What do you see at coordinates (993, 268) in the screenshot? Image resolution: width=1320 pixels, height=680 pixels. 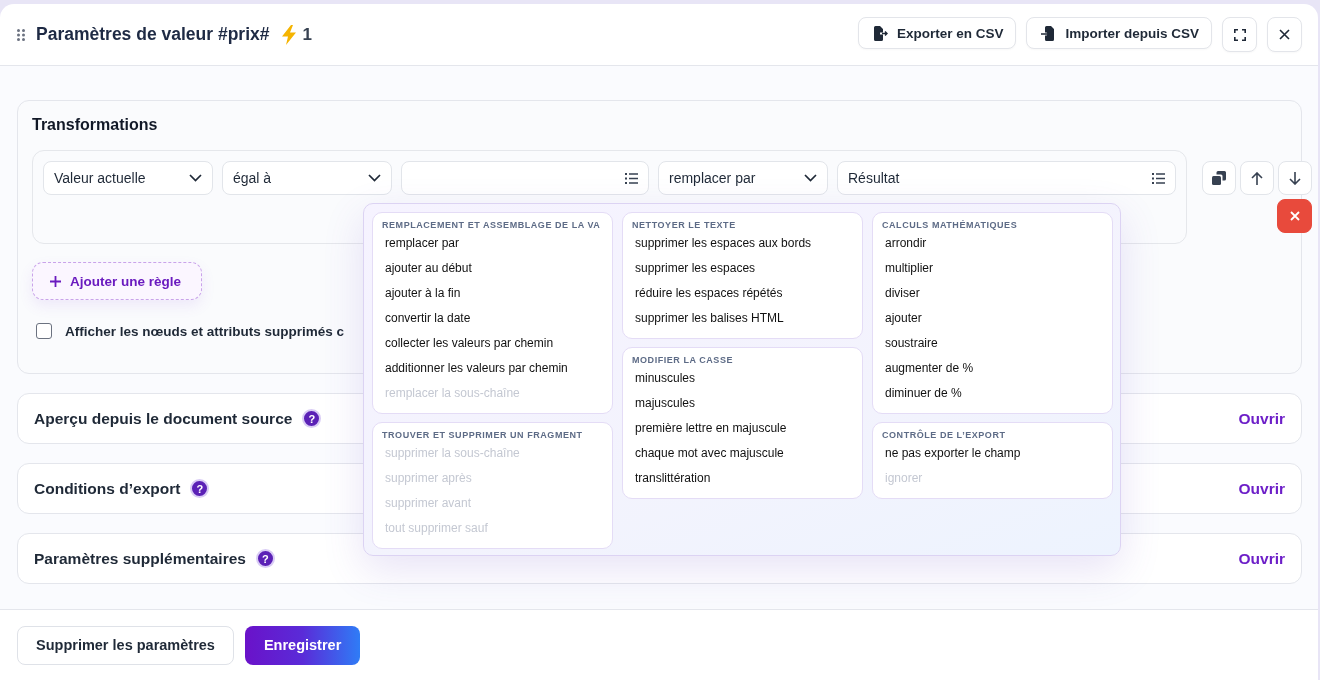 I see `menu-option: multiplier` at bounding box center [993, 268].